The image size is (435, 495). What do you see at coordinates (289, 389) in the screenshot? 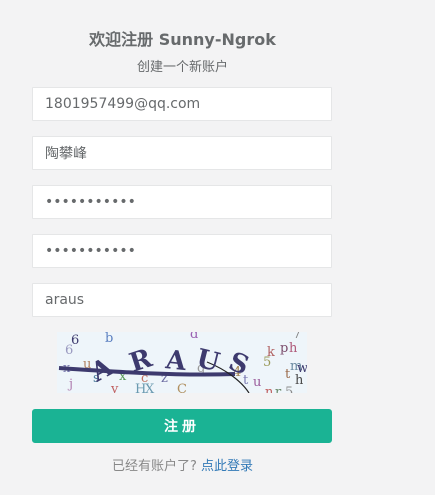
I see `captcha-noise-char: 5` at bounding box center [289, 389].